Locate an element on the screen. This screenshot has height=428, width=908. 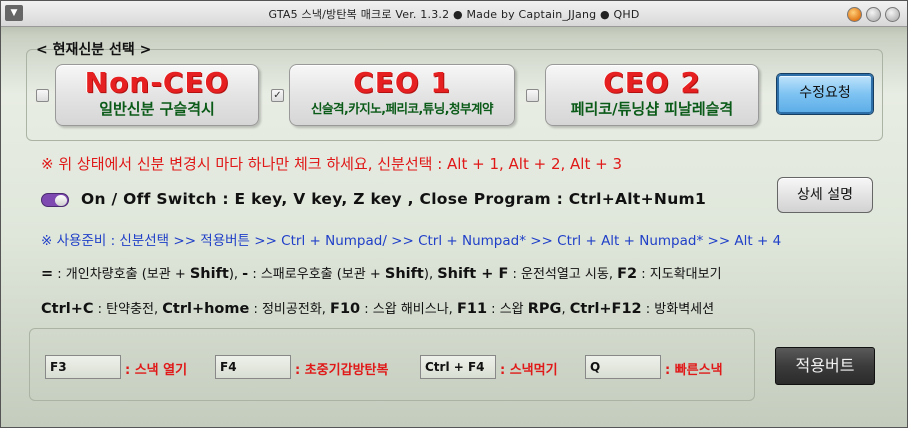
role-title: Non-CEO is located at coordinates (157, 82).